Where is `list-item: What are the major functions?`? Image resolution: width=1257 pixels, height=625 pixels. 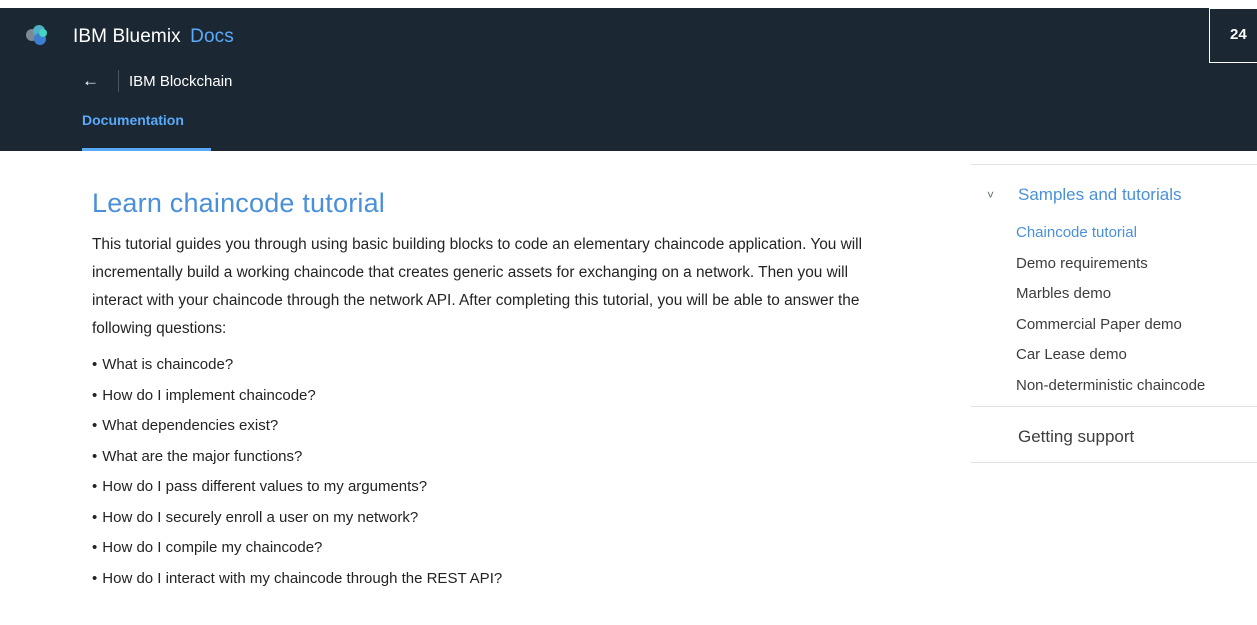 list-item: What are the major functions? is located at coordinates (482, 457).